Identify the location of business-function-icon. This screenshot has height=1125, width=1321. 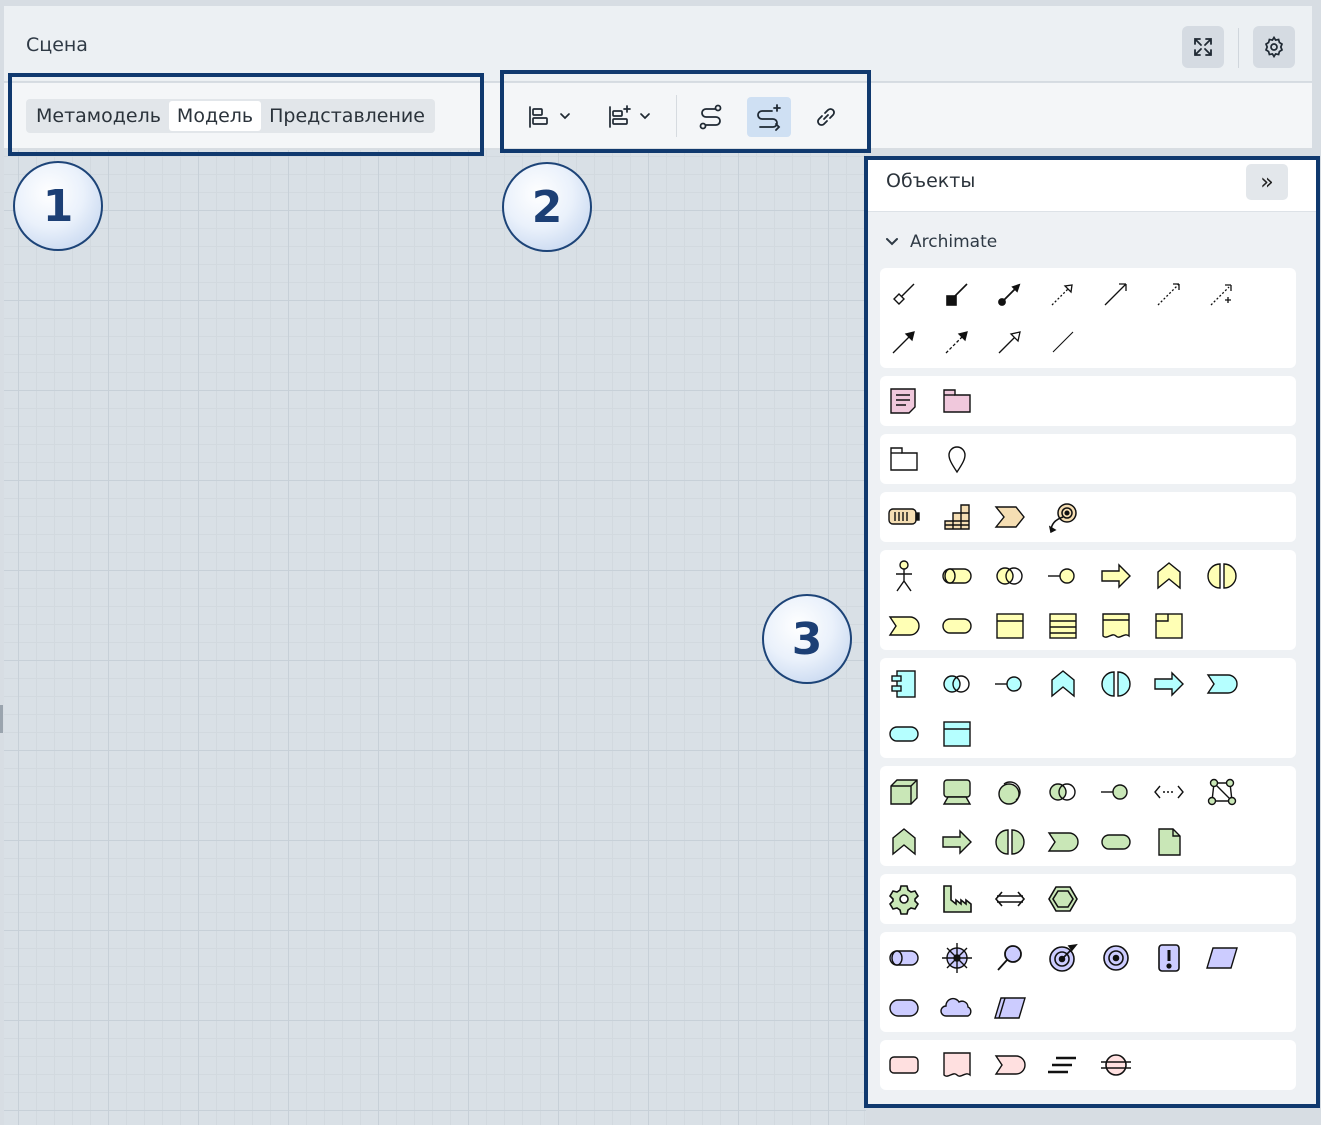
(1169, 576).